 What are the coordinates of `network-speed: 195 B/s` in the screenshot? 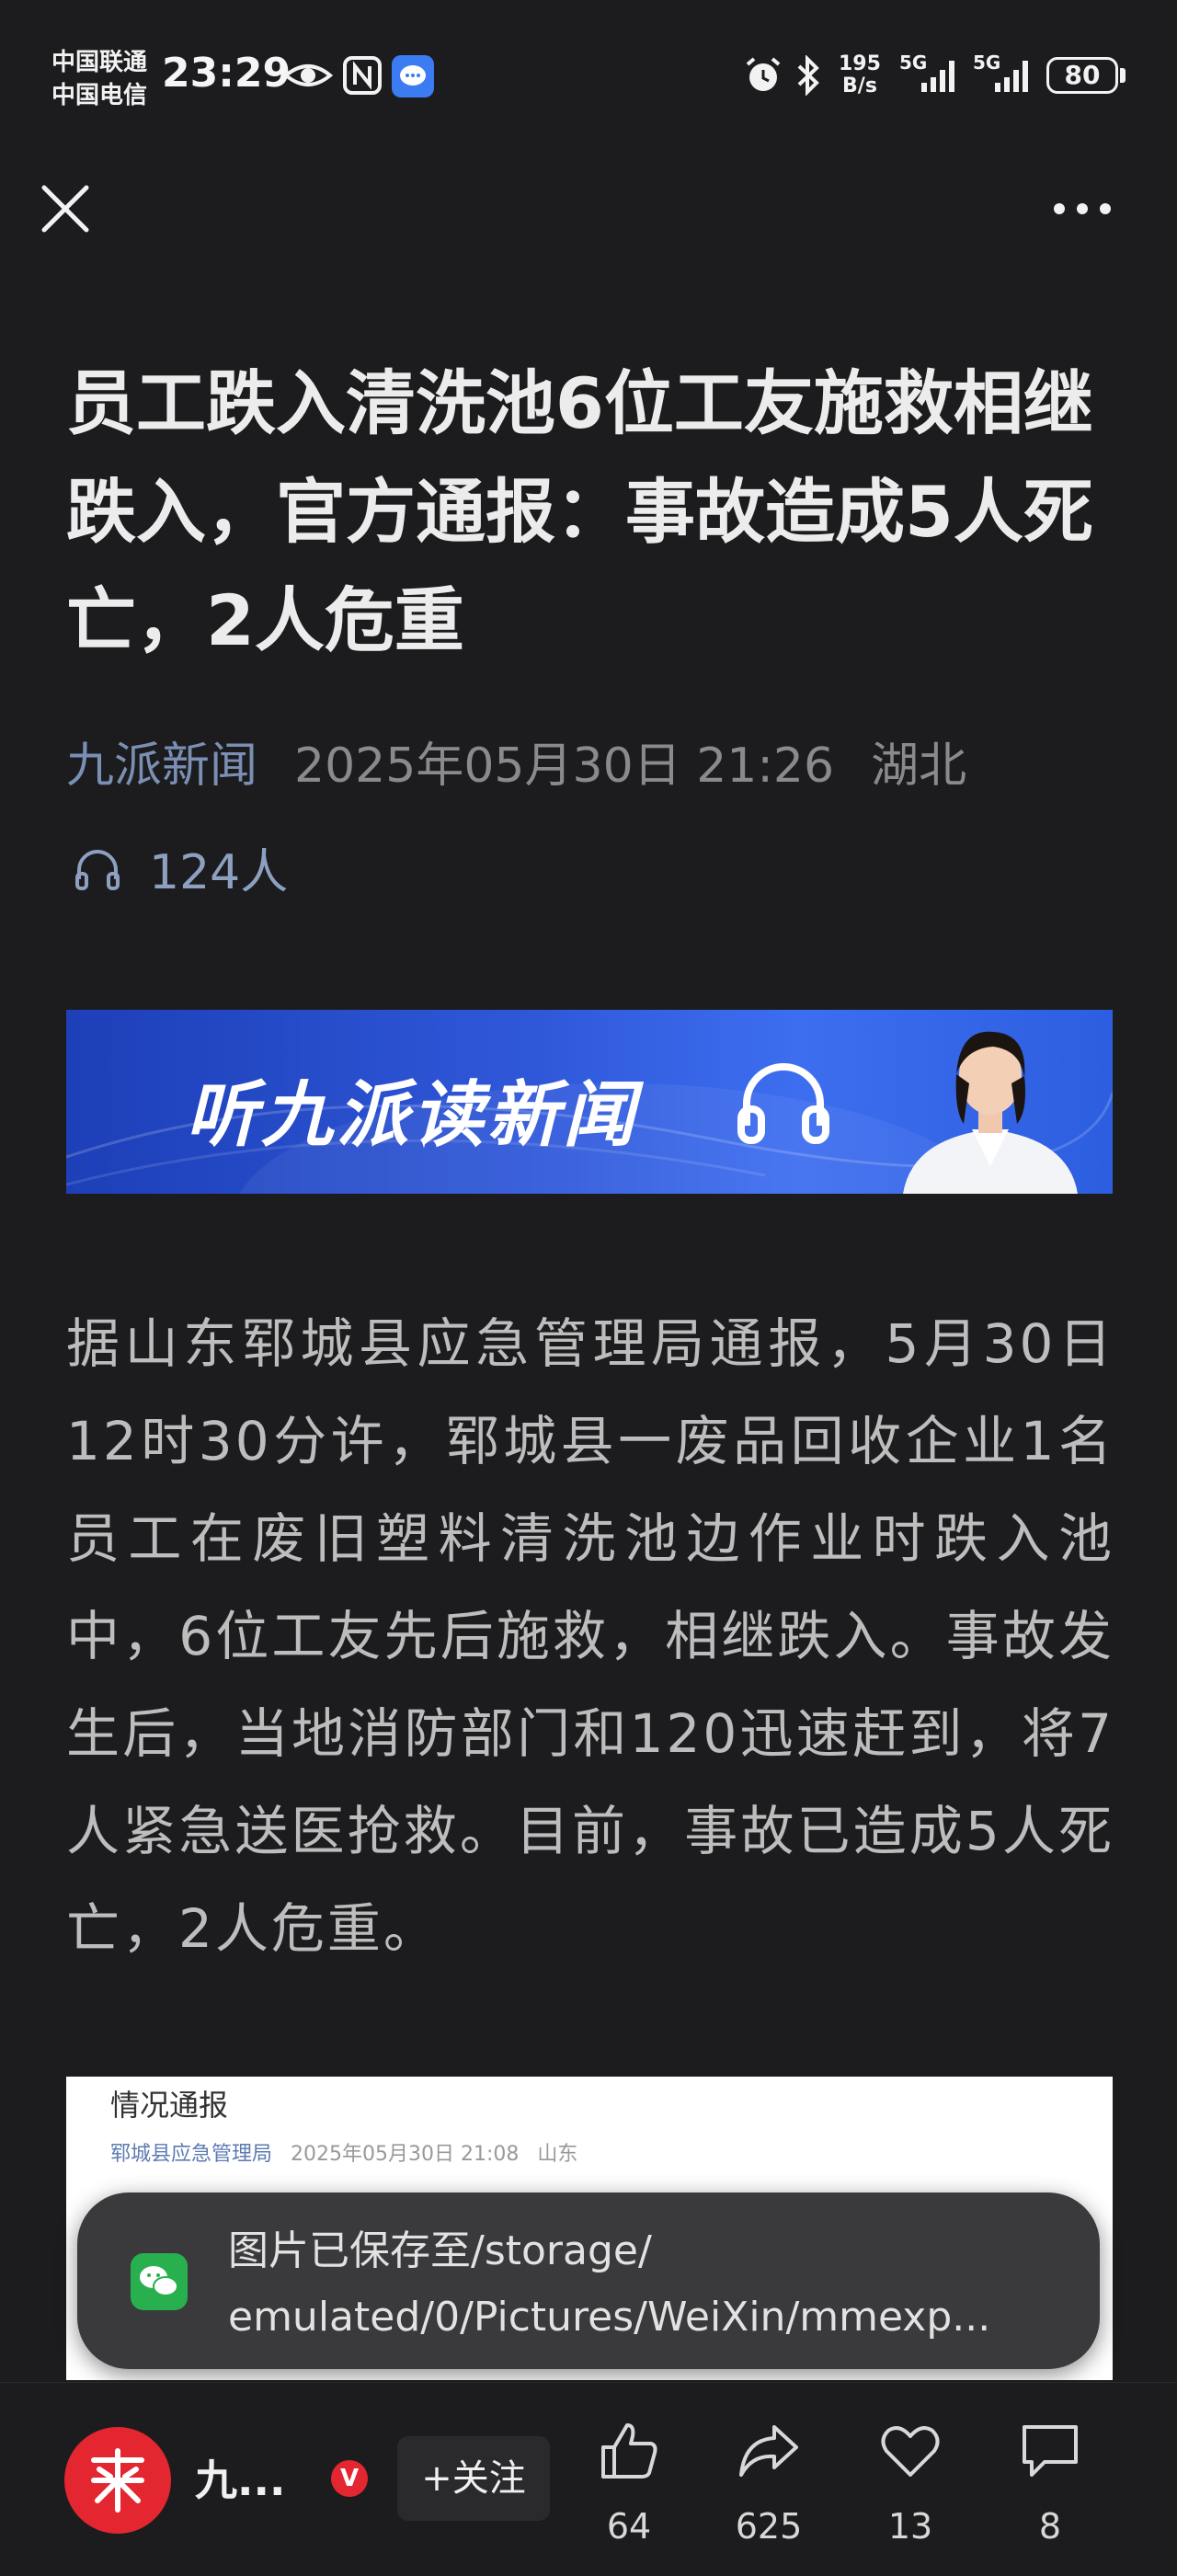 It's located at (860, 75).